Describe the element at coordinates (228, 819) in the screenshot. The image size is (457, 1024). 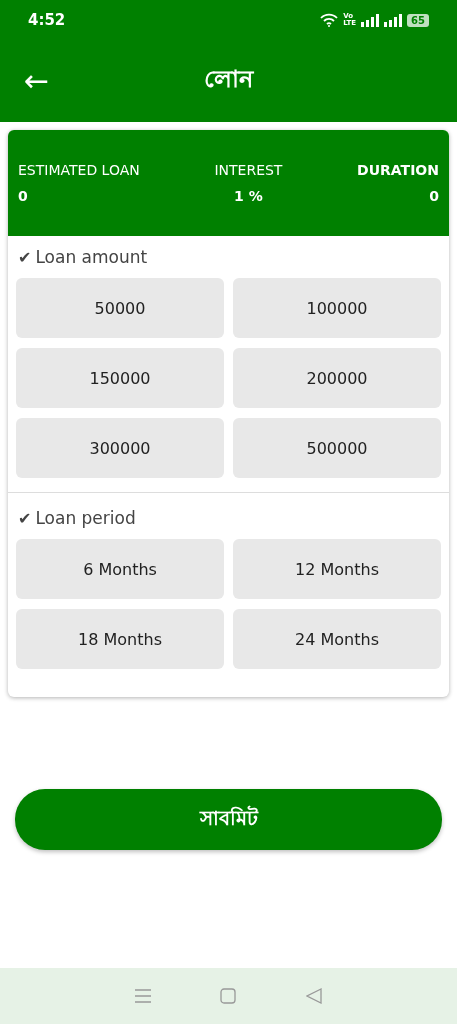
I see `submit-button: সাবমিট` at that location.